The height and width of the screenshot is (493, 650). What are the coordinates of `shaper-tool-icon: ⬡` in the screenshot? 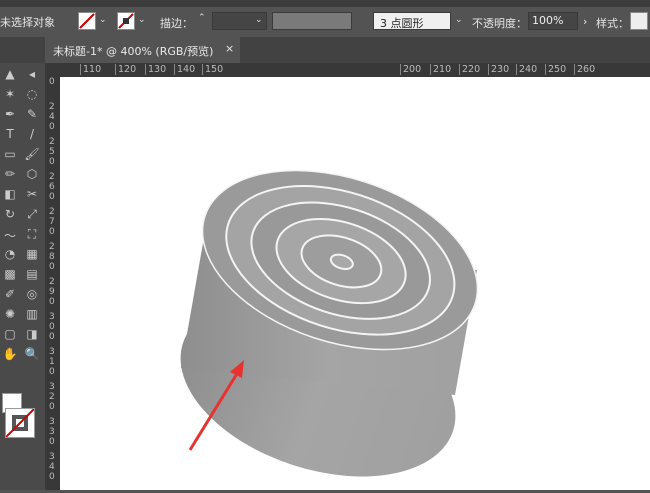 It's located at (32, 176).